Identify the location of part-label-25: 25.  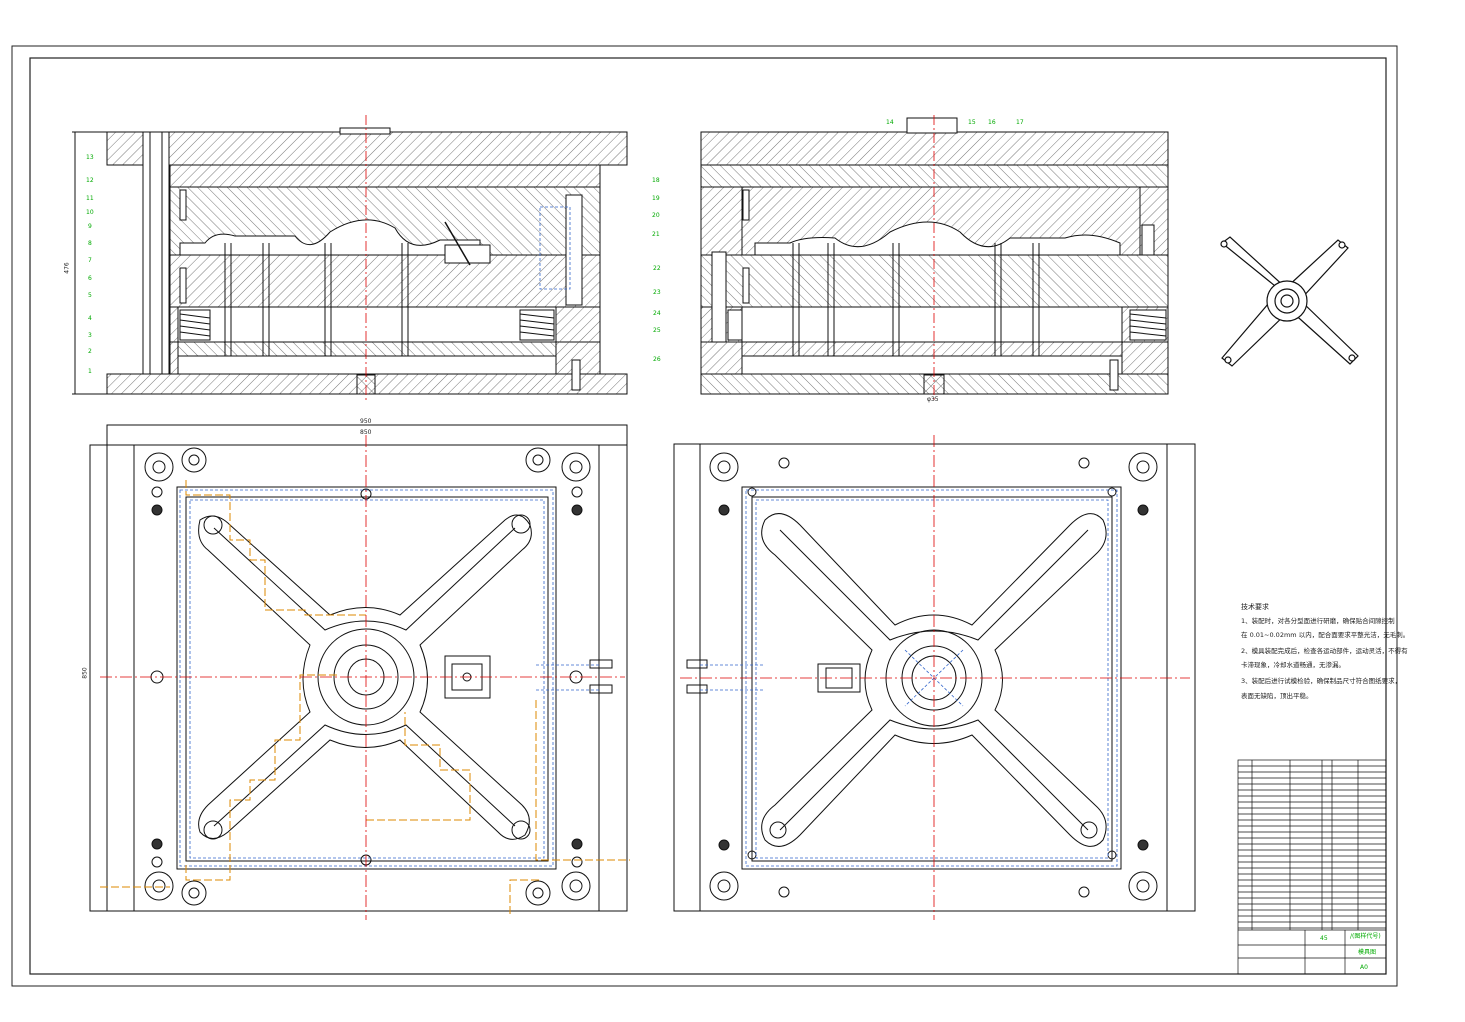
(657, 330).